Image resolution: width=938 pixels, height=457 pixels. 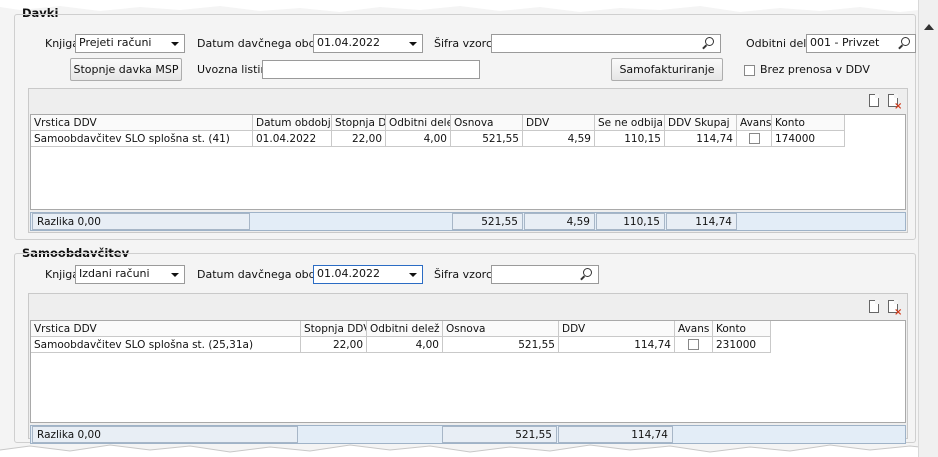 I want to click on cell-konto: 174000, so click(x=808, y=139).